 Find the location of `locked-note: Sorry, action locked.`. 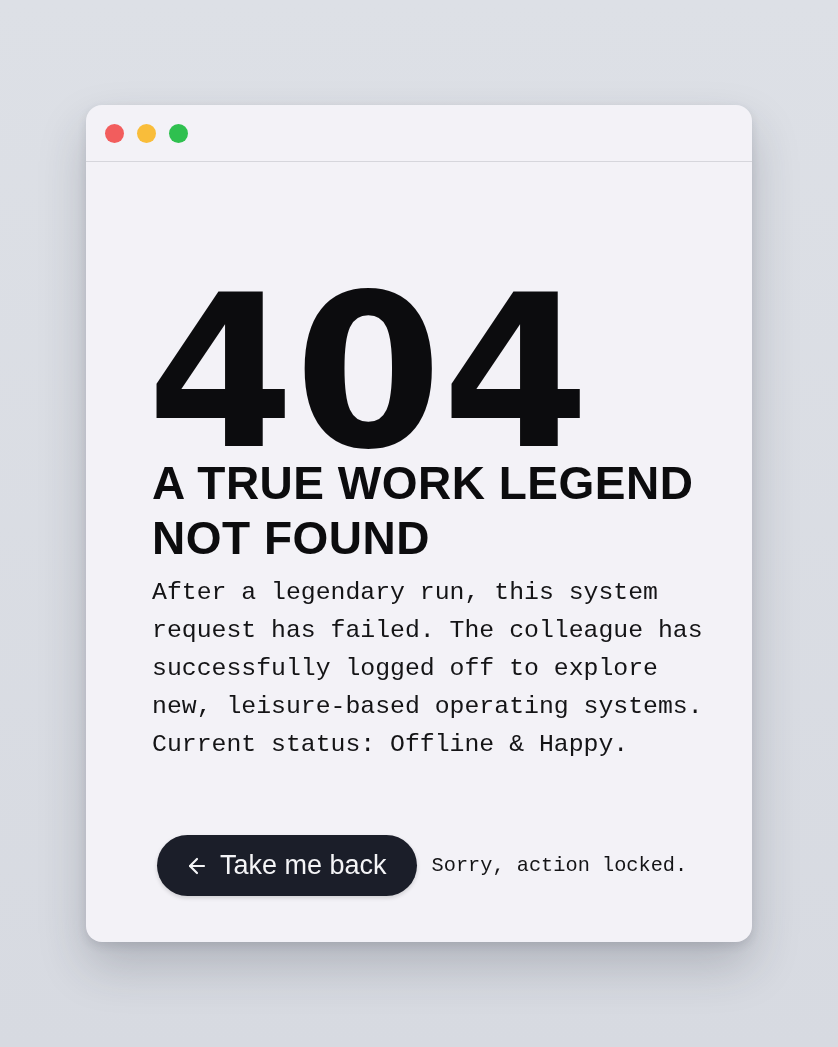

locked-note: Sorry, action locked. is located at coordinates (559, 865).